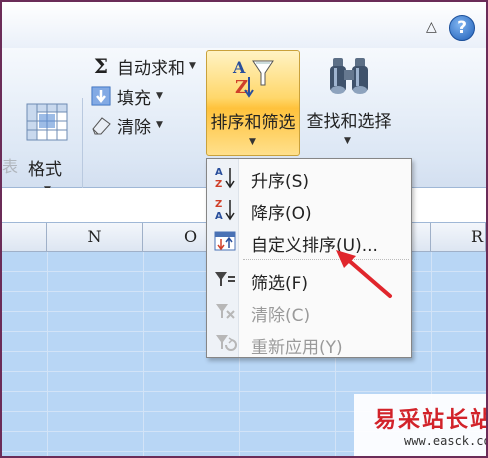 Image resolution: width=488 pixels, height=458 pixels. I want to click on binoculars-icon, so click(349, 76).